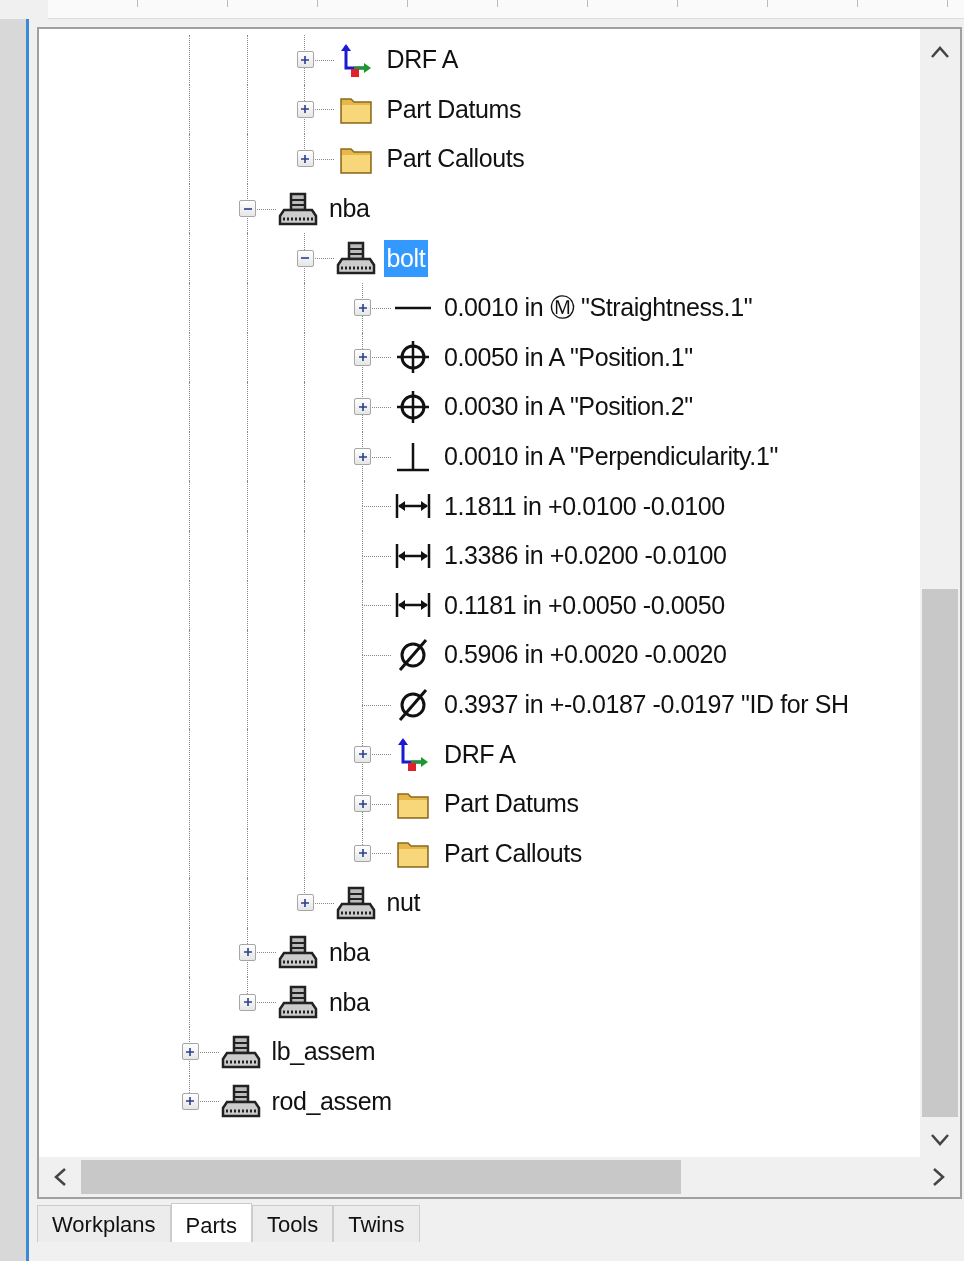 The width and height of the screenshot is (964, 1261). What do you see at coordinates (598, 308) in the screenshot?
I see `tree-item: 0.0010 in Ⓜ "Straightness.1"` at bounding box center [598, 308].